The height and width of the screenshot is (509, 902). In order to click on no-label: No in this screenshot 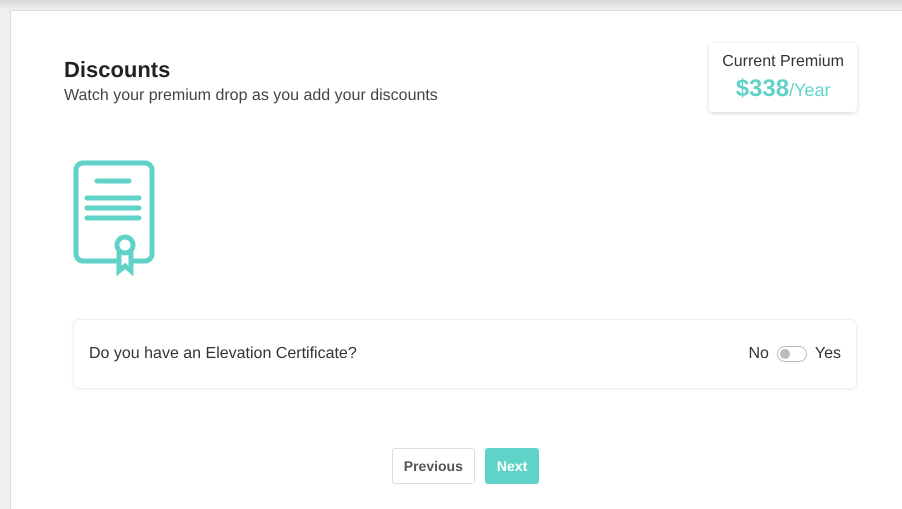, I will do `click(758, 354)`.